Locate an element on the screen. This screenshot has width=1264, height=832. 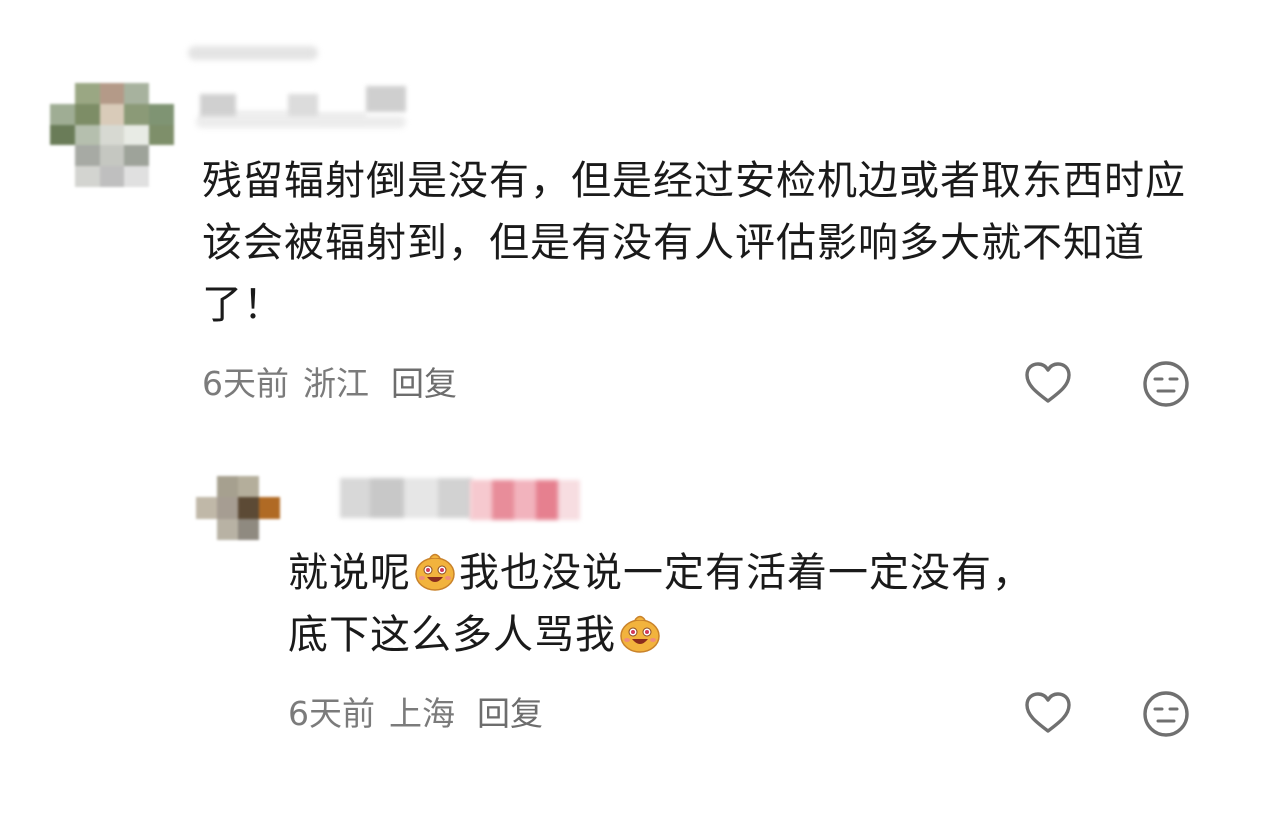
comment-location: 浙江 is located at coordinates (336, 383).